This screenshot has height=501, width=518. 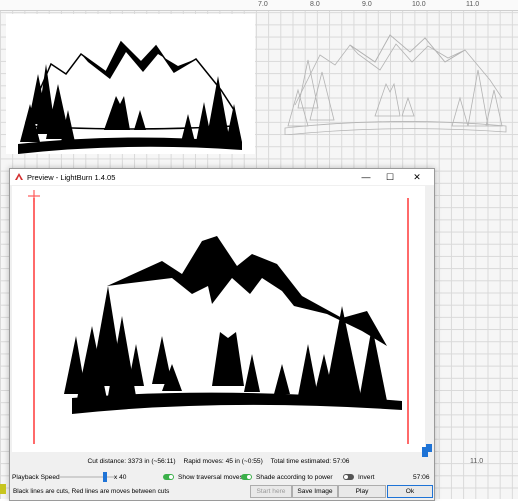 What do you see at coordinates (120, 477) in the screenshot?
I see `speed-multiplier: x 40` at bounding box center [120, 477].